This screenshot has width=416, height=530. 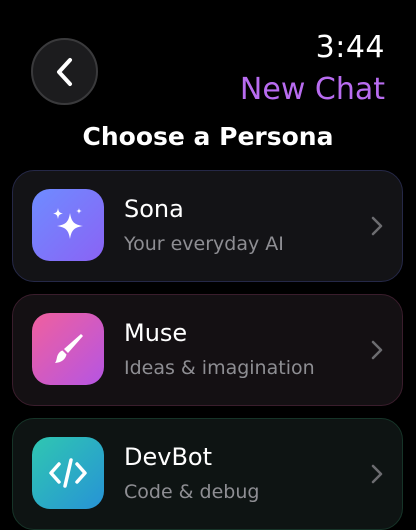 I want to click on sparkles-icon, so click(x=68, y=223).